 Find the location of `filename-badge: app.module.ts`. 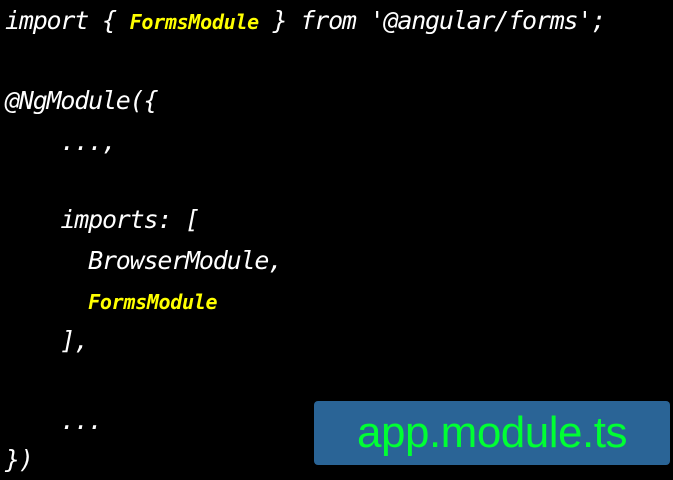

filename-badge: app.module.ts is located at coordinates (492, 433).